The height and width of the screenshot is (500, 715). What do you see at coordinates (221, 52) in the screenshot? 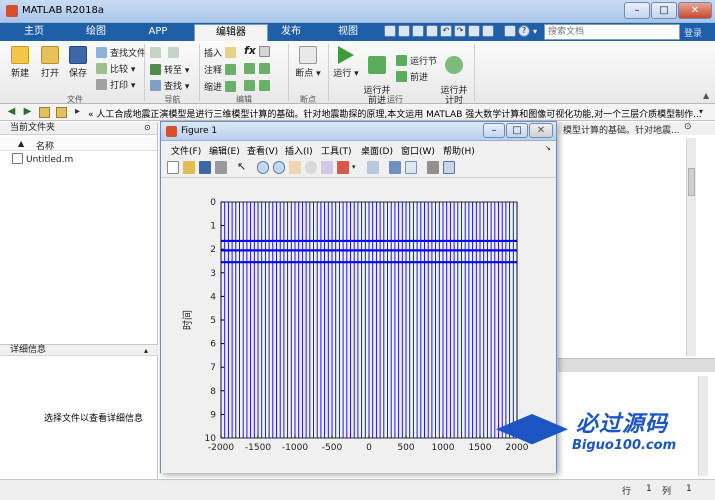
I see `insert-button: 插入` at bounding box center [221, 52].